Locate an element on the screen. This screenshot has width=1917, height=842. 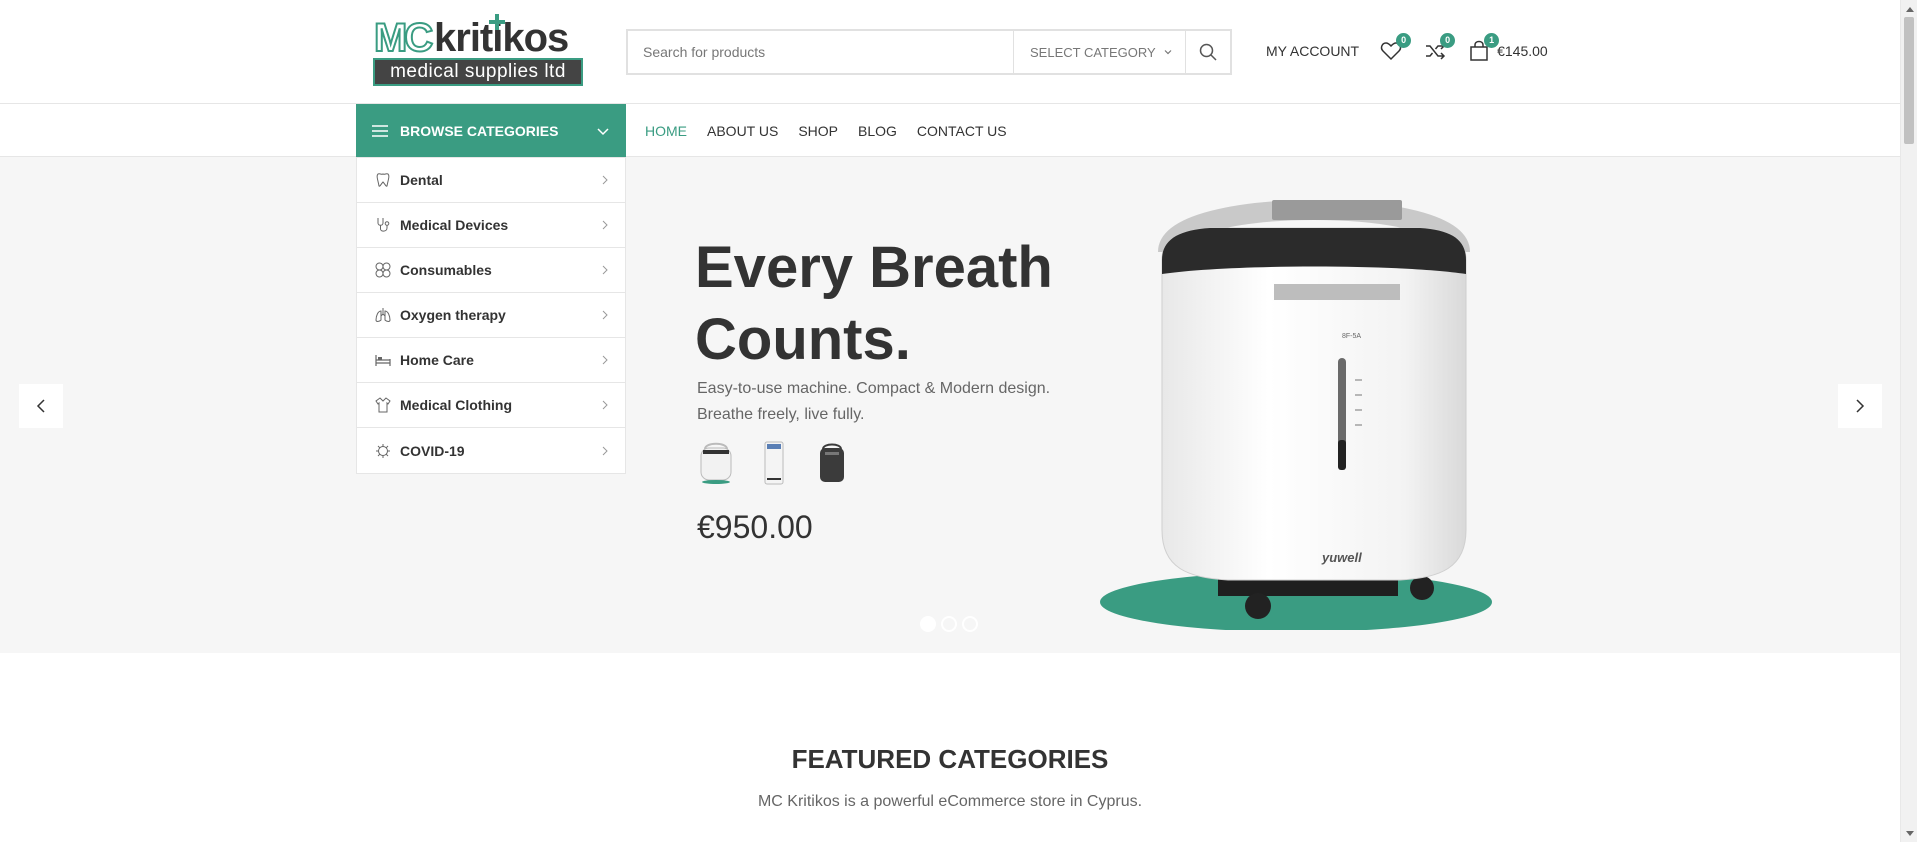
search-form: SELECT CATEGORY is located at coordinates (929, 52).